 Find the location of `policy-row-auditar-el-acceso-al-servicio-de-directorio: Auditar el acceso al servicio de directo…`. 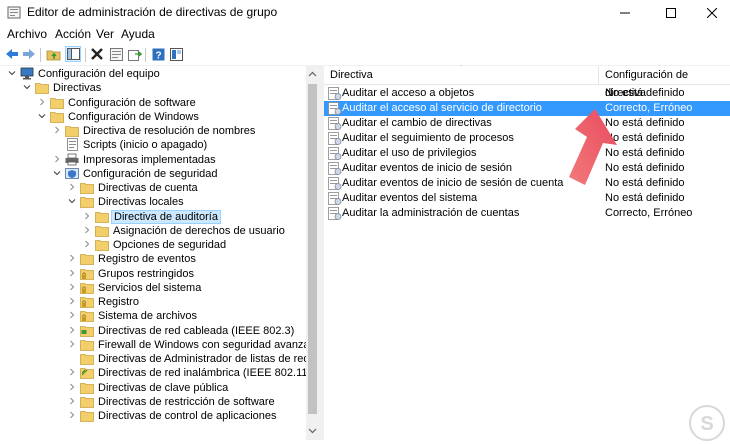

policy-row-auditar-el-acceso-al-servicio-de-directorio: Auditar el acceso al servicio de directo… is located at coordinates (527, 108).